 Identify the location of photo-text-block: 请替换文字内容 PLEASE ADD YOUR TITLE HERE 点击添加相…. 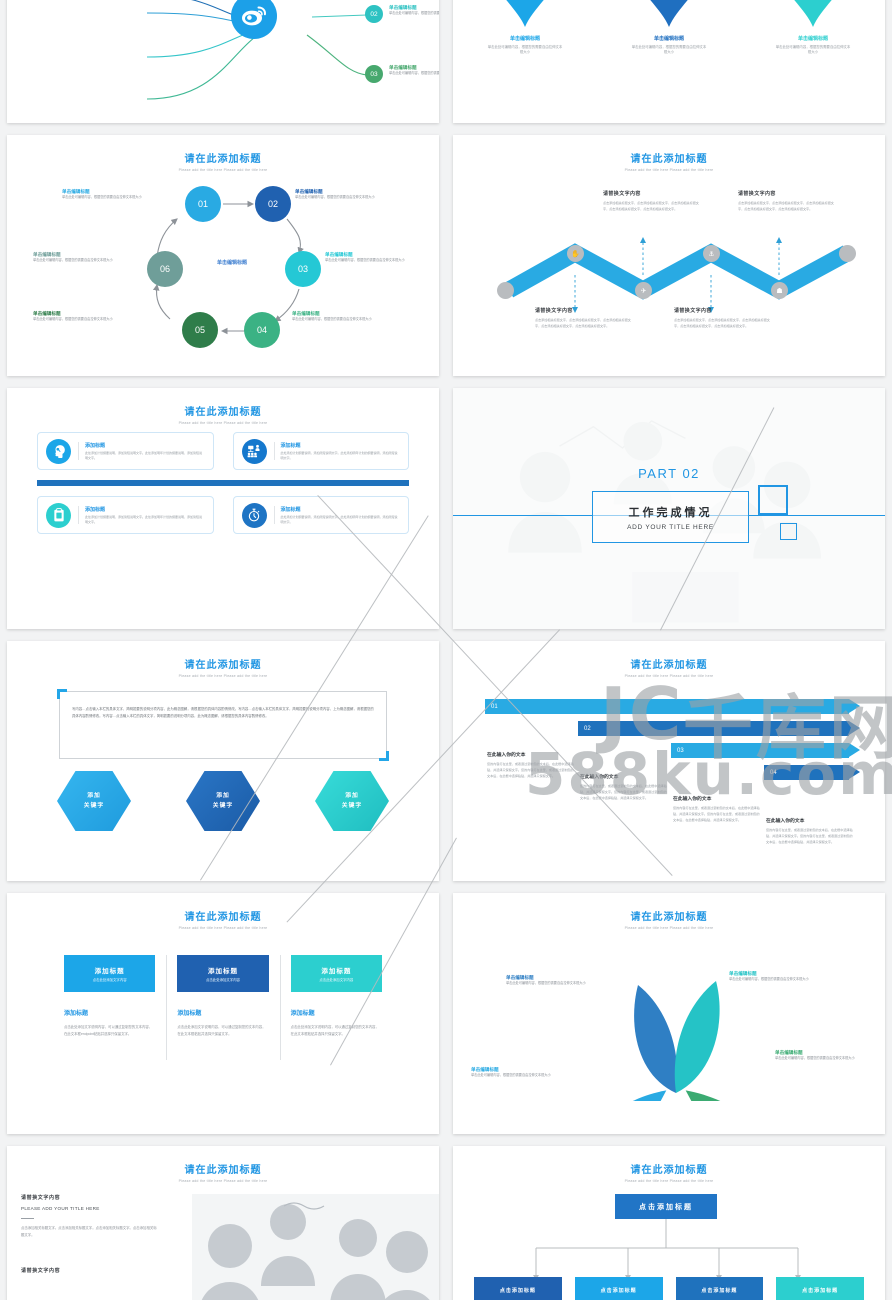
(89, 1234).